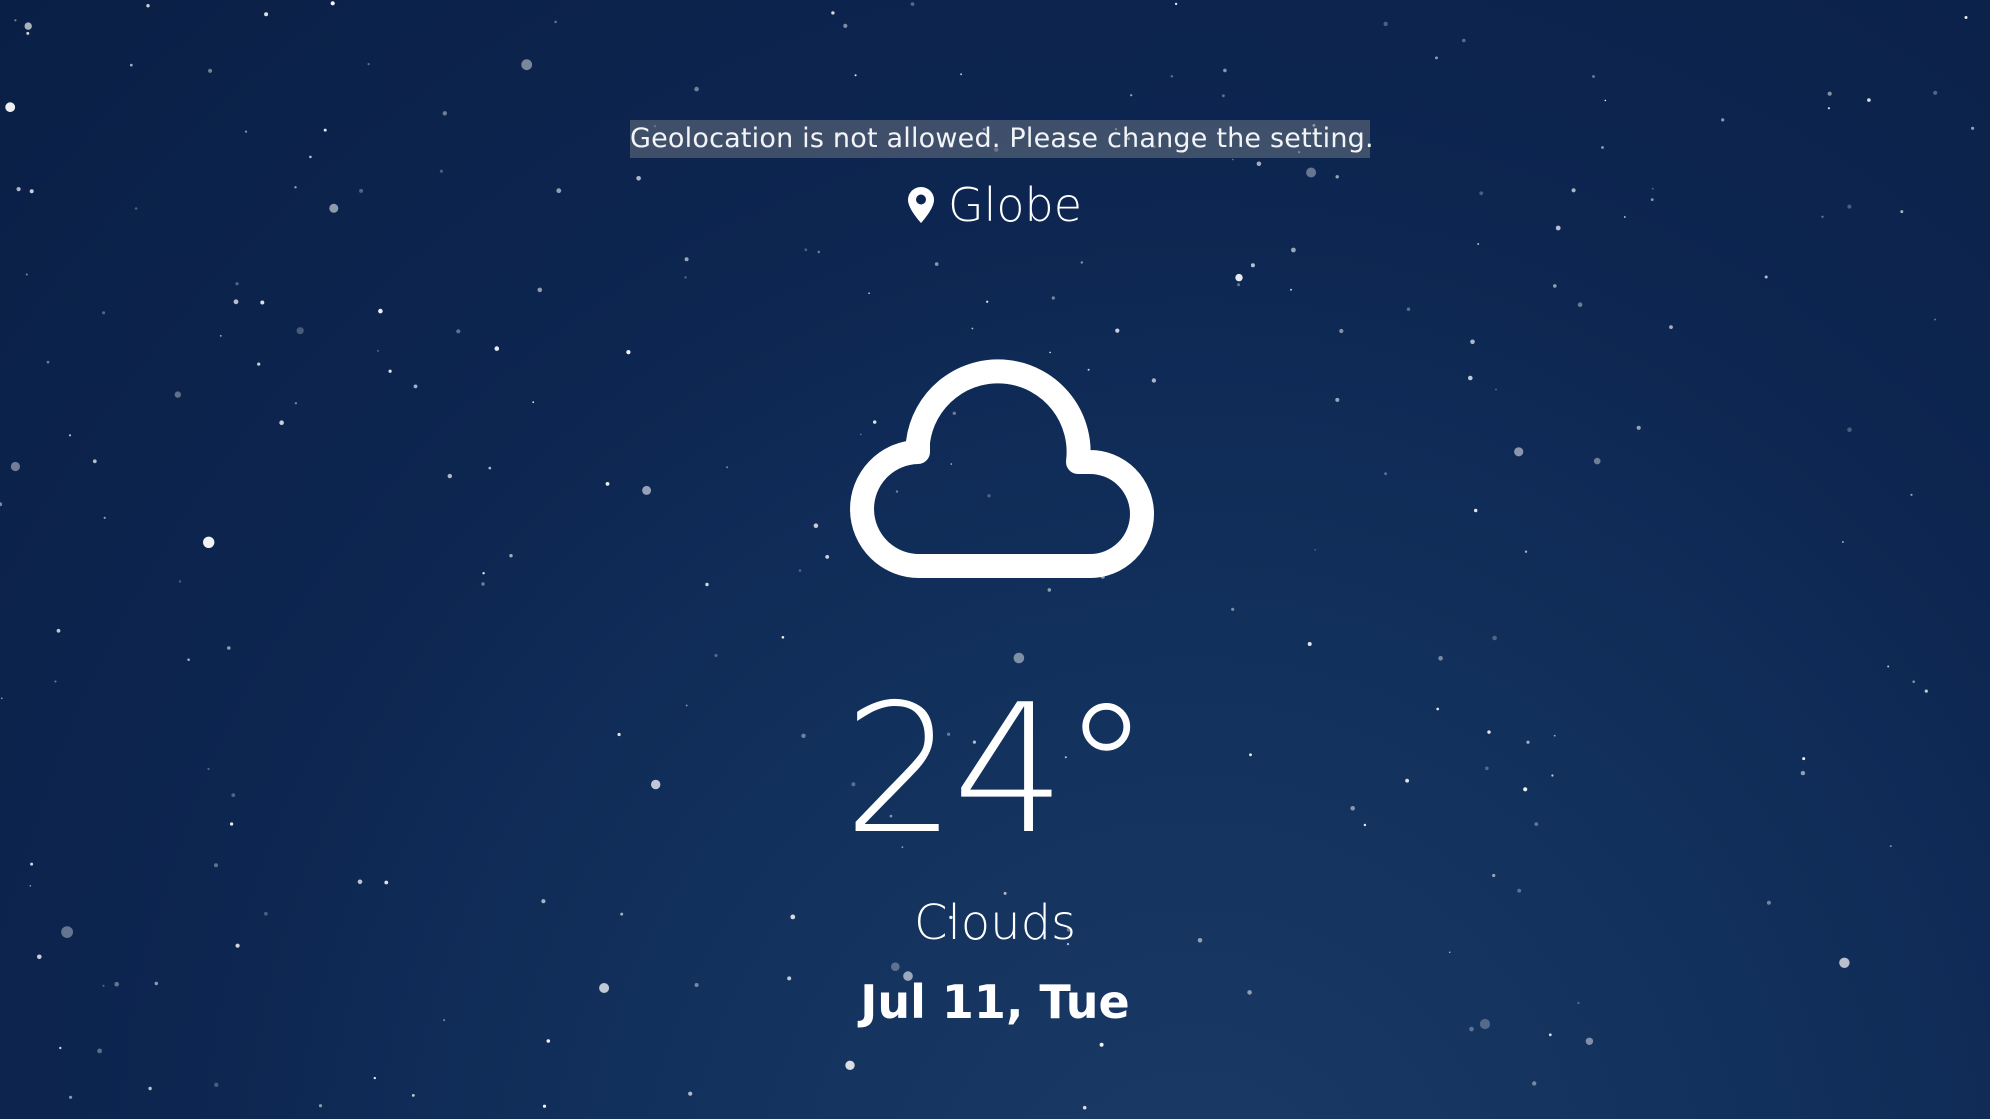 The image size is (1990, 1119). I want to click on cloud-icon, so click(995, 460).